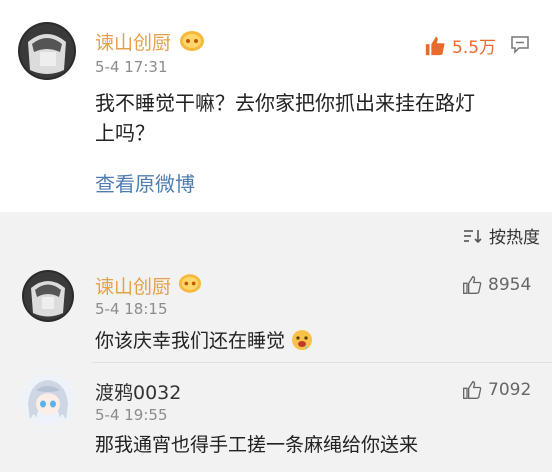  I want to click on comment-like-button: 8954, so click(496, 285).